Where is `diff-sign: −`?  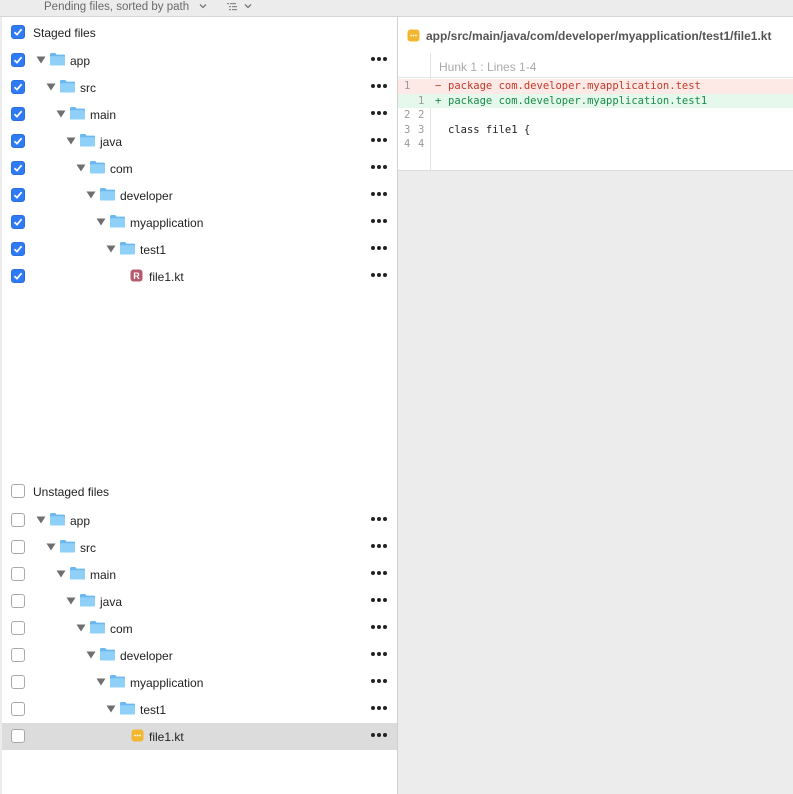 diff-sign: − is located at coordinates (438, 86).